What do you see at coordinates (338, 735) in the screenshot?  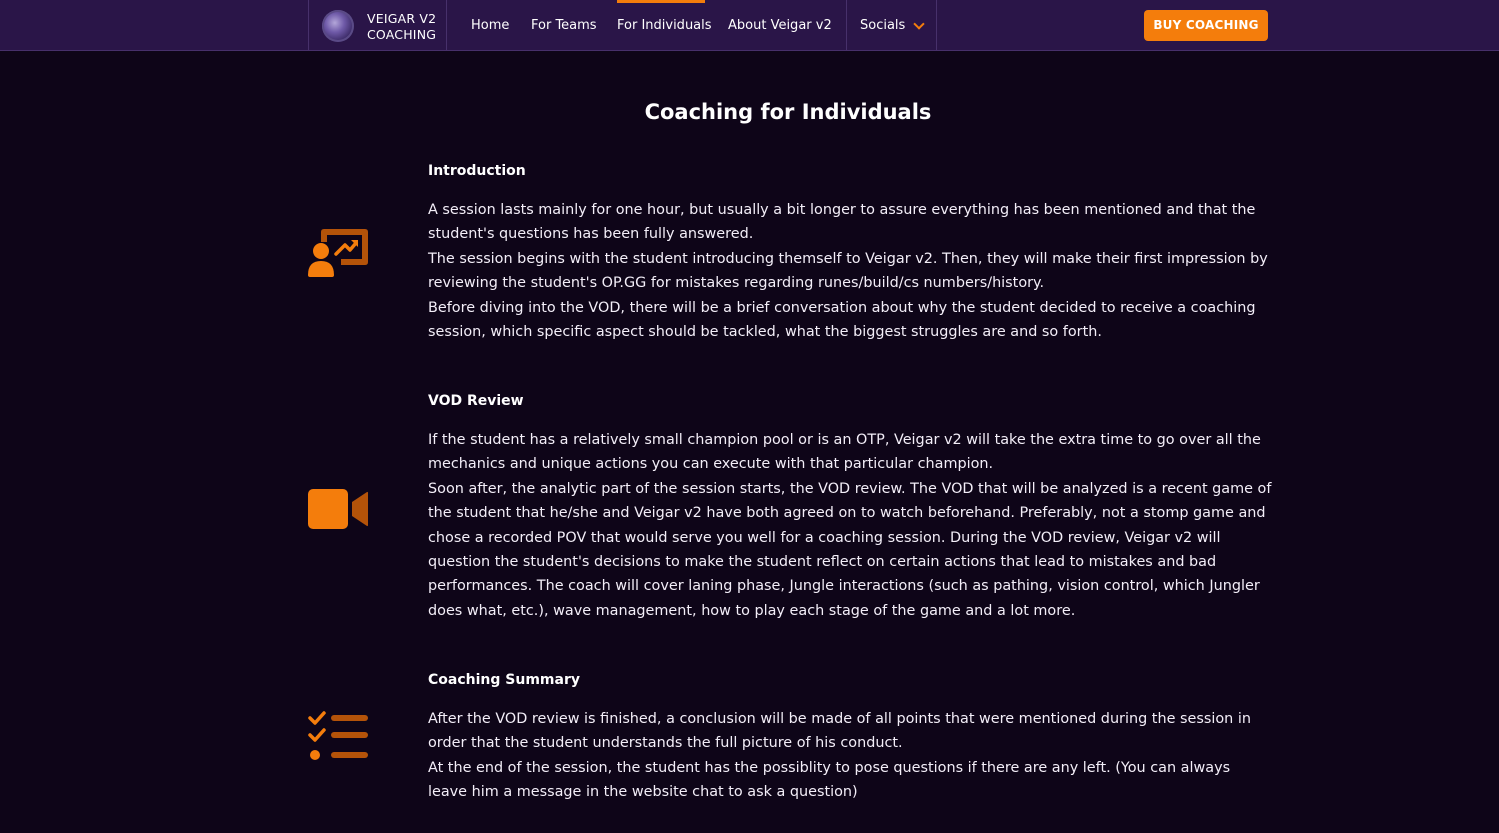 I see `checklist-icon` at bounding box center [338, 735].